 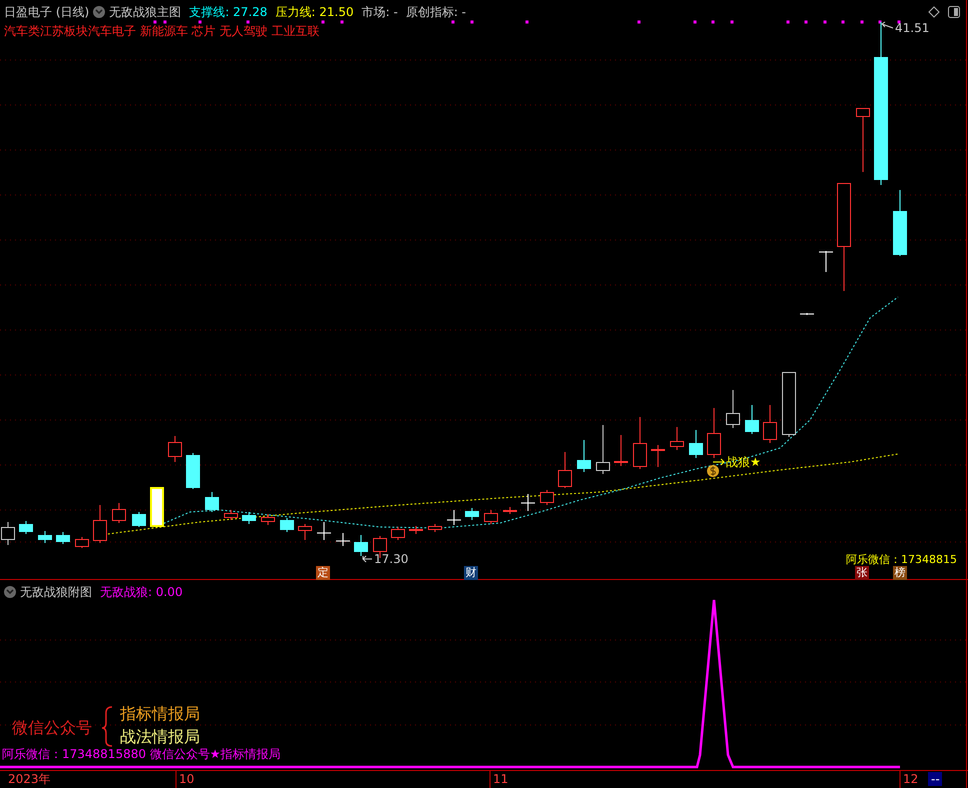 I want to click on price-label: 17.30, so click(x=391, y=559).